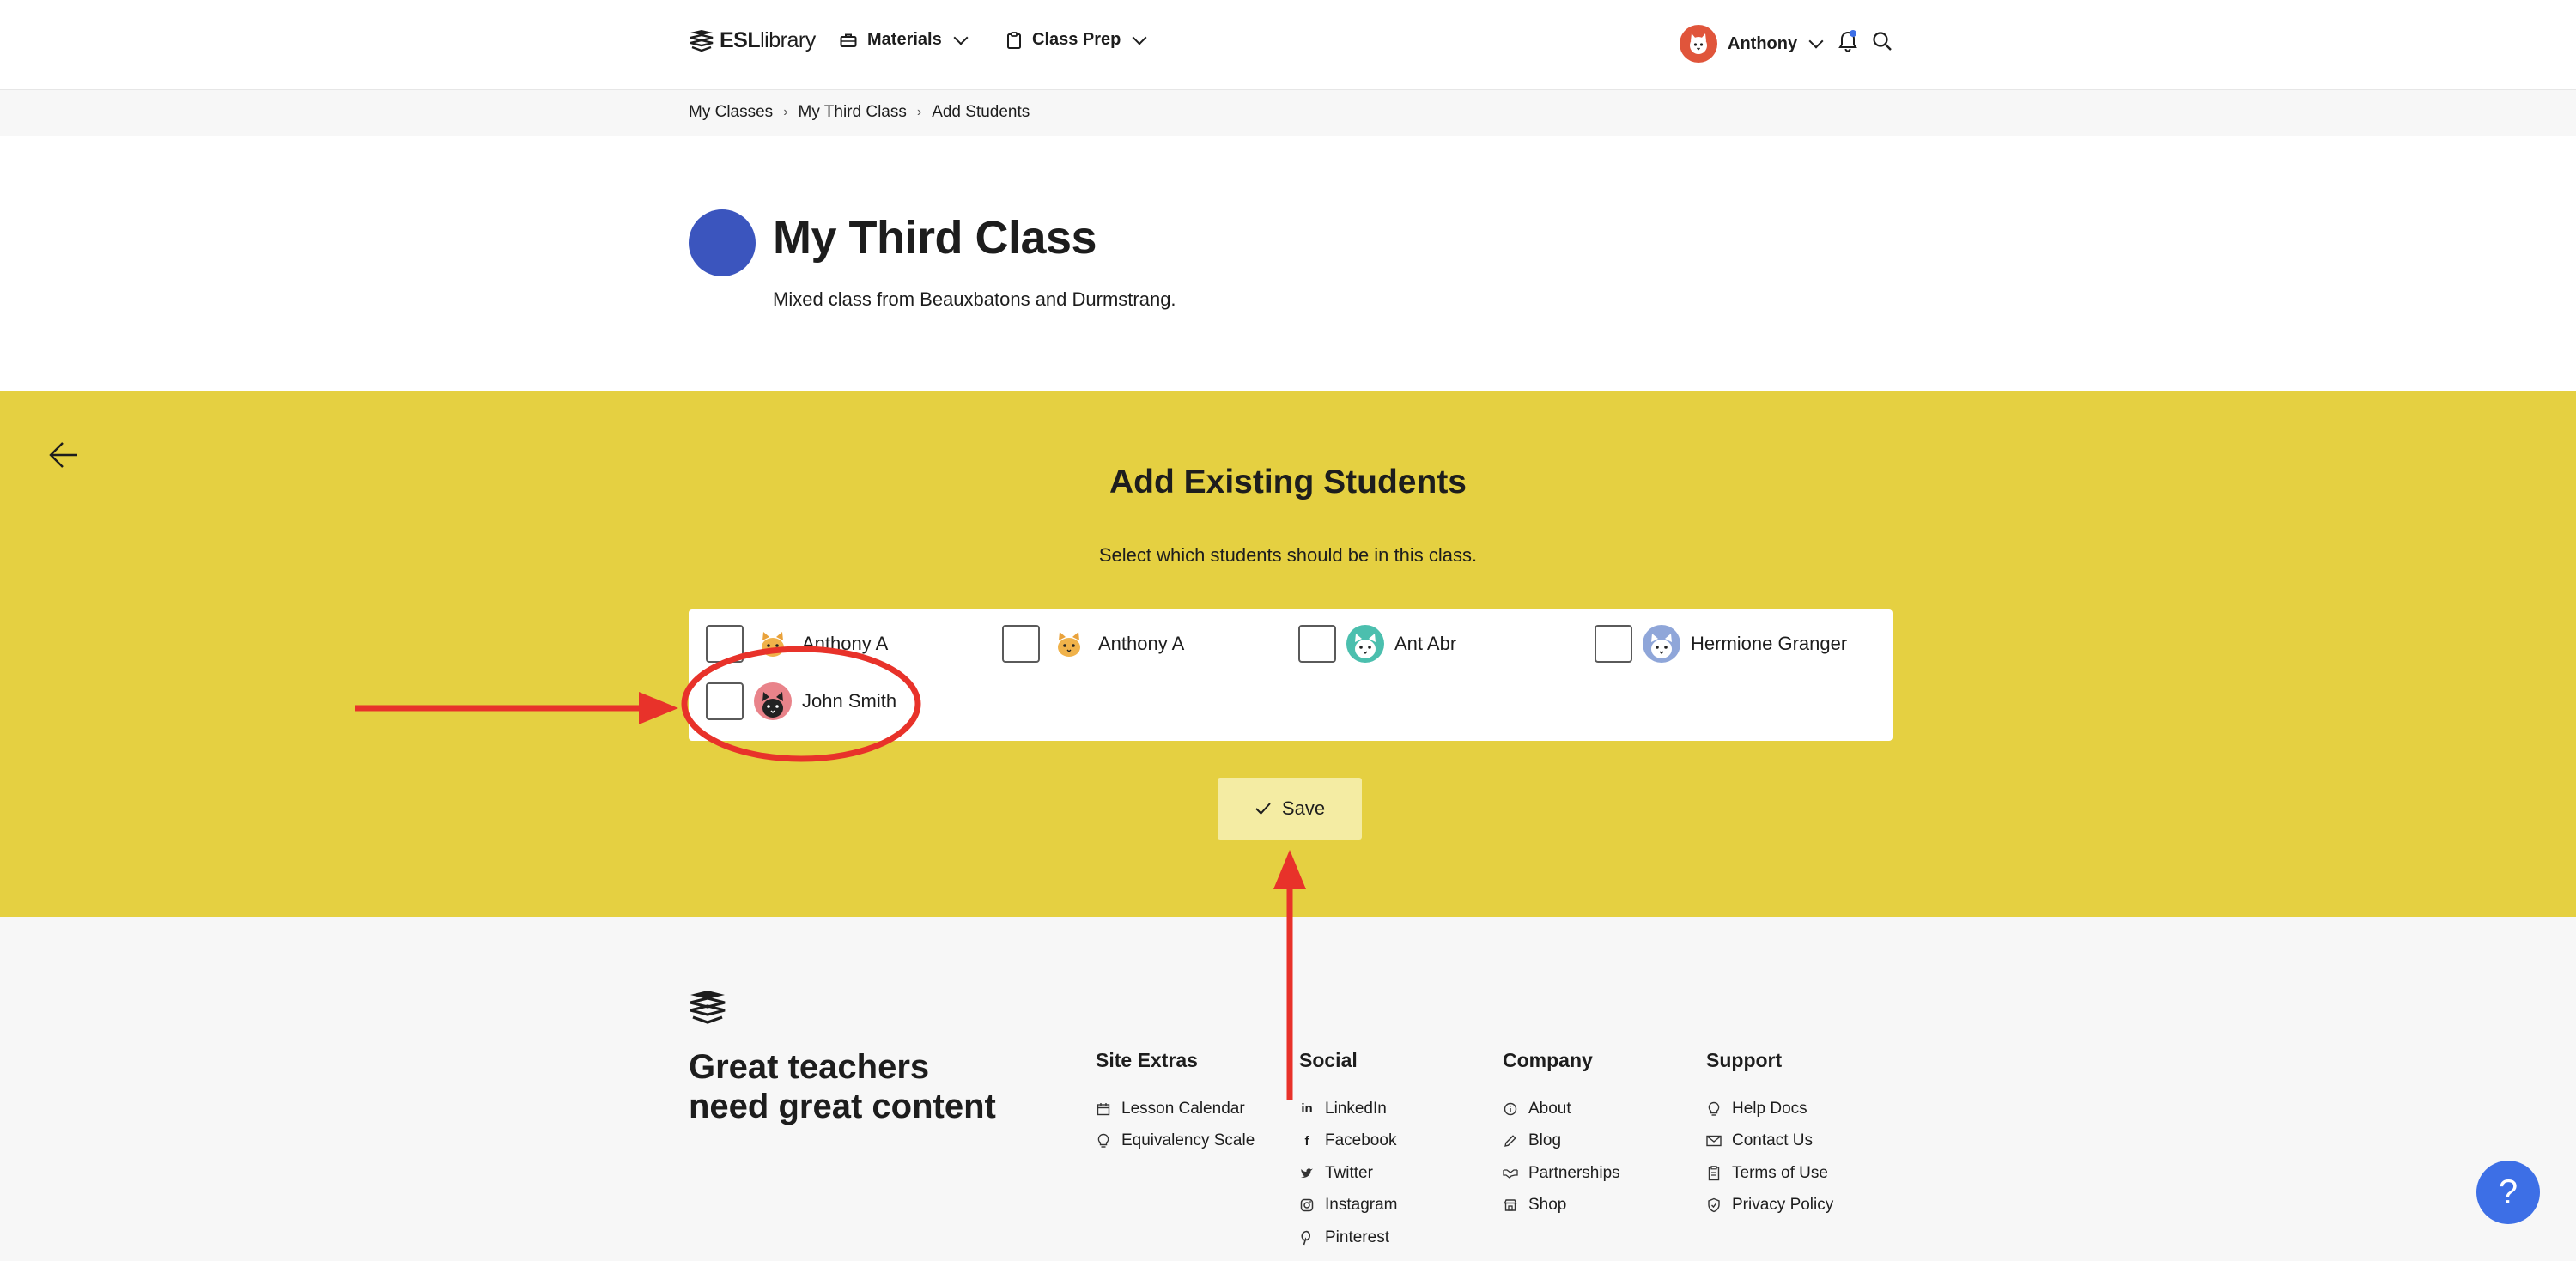  I want to click on briefcase-icon, so click(848, 40).